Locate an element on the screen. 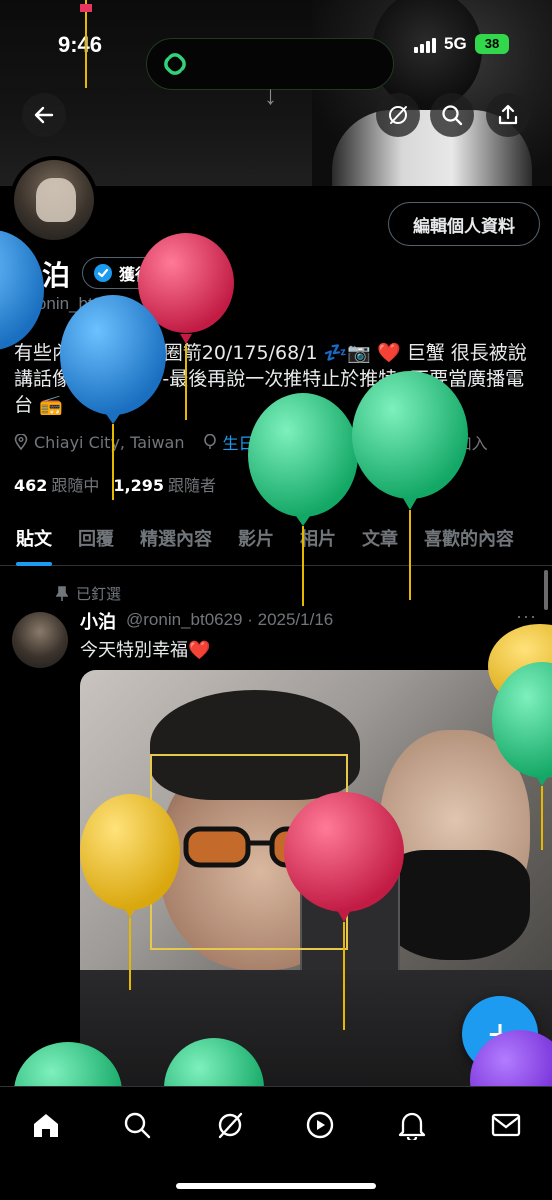  grok-button is located at coordinates (398, 115).